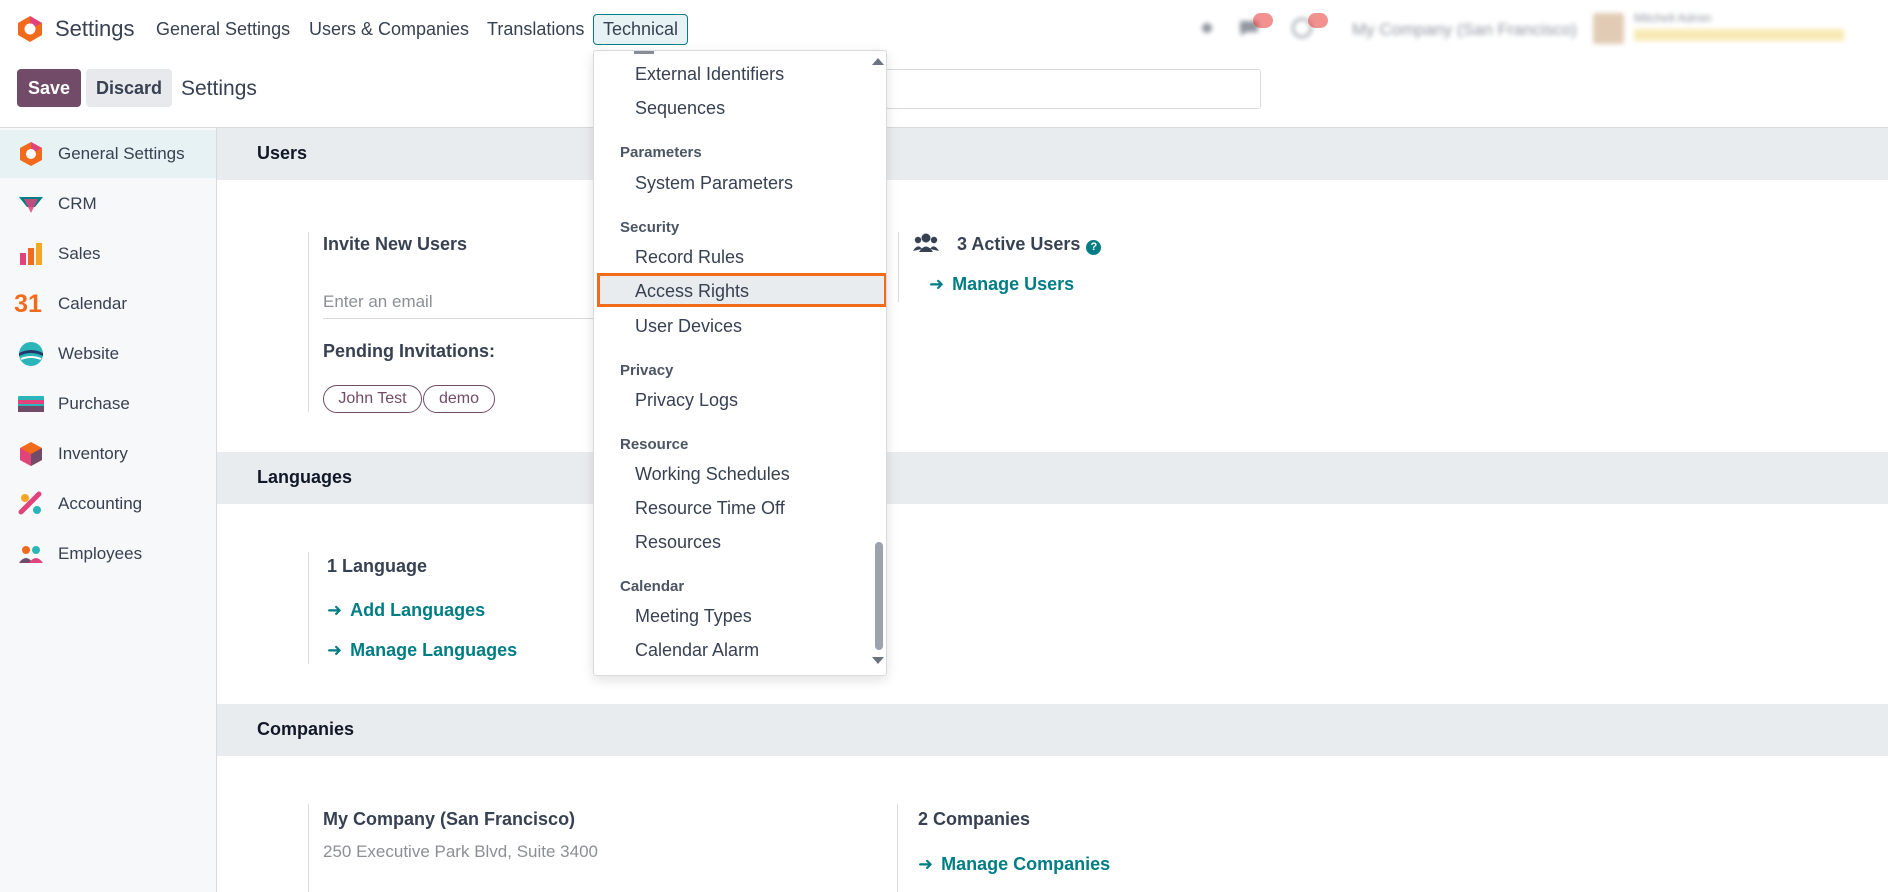  What do you see at coordinates (897, 848) in the screenshot?
I see `companies-count-divider` at bounding box center [897, 848].